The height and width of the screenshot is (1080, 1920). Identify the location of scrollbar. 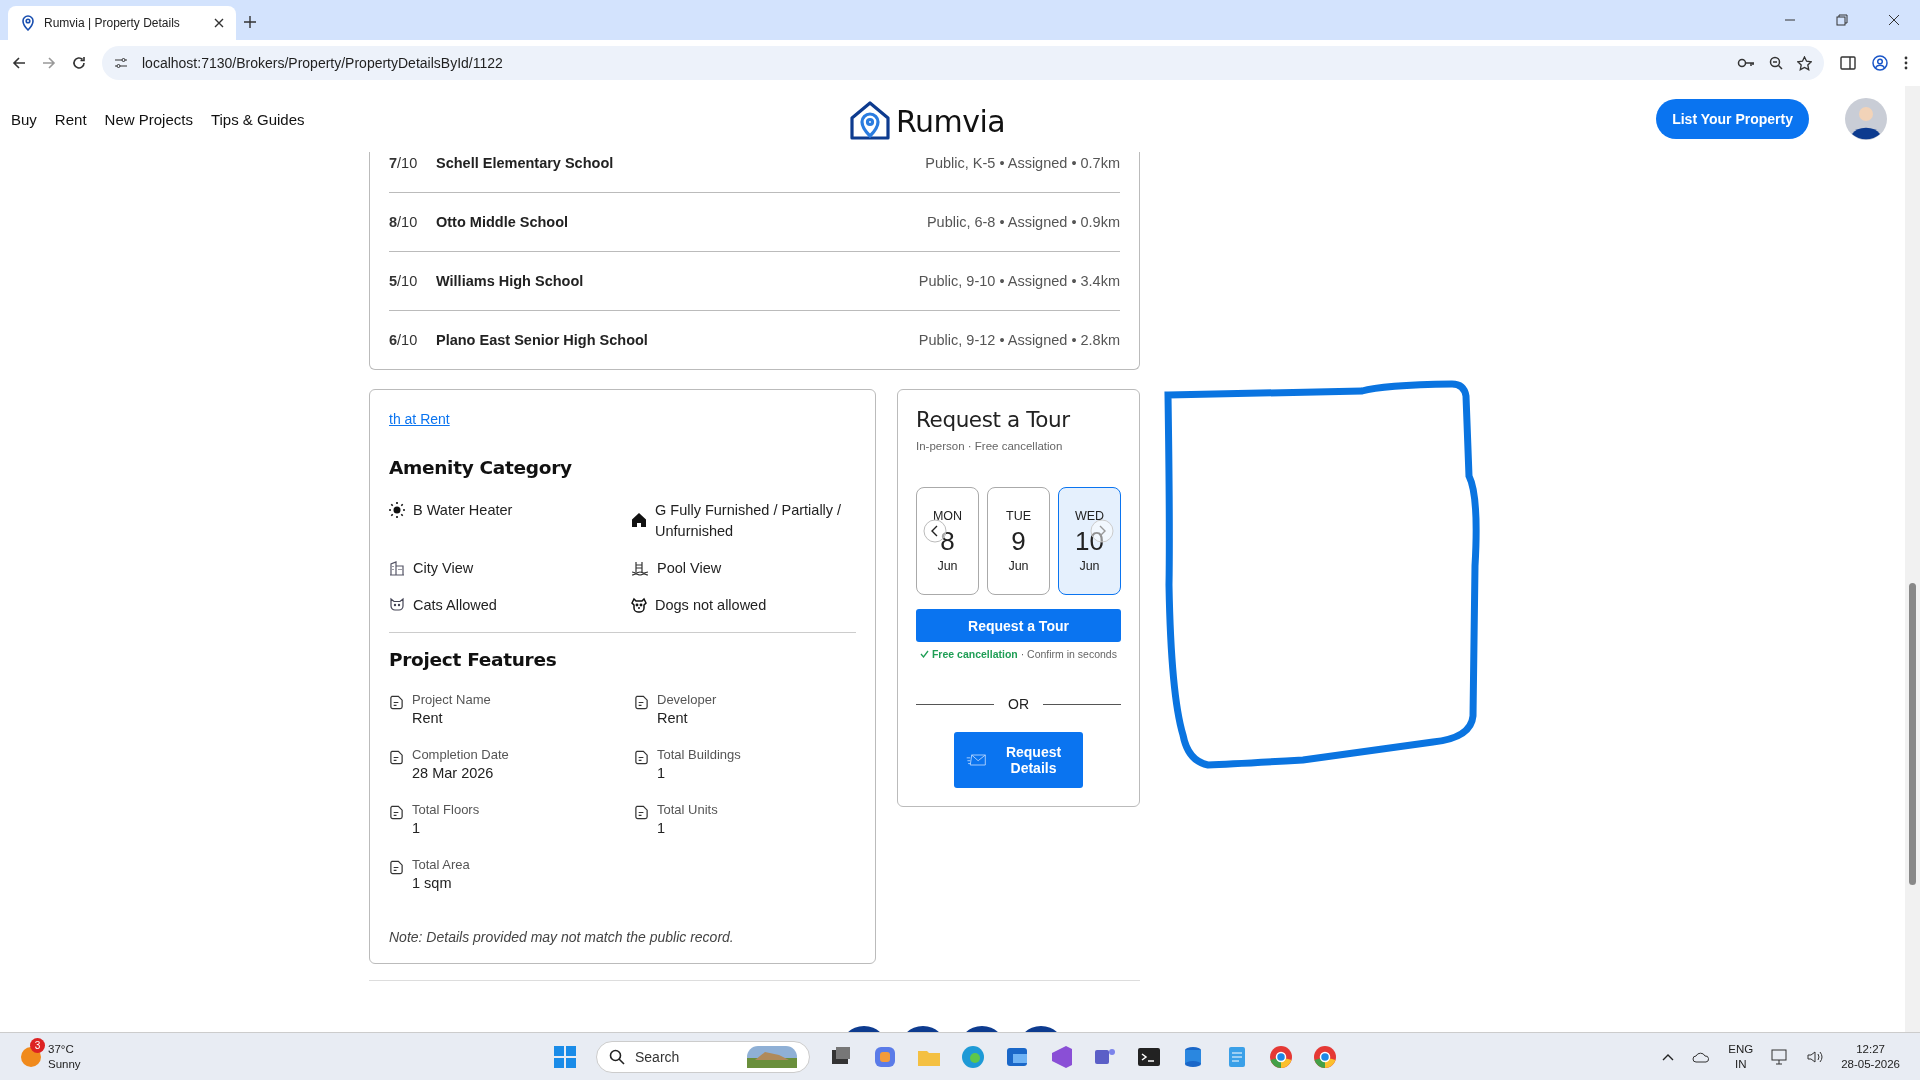
(1912, 559).